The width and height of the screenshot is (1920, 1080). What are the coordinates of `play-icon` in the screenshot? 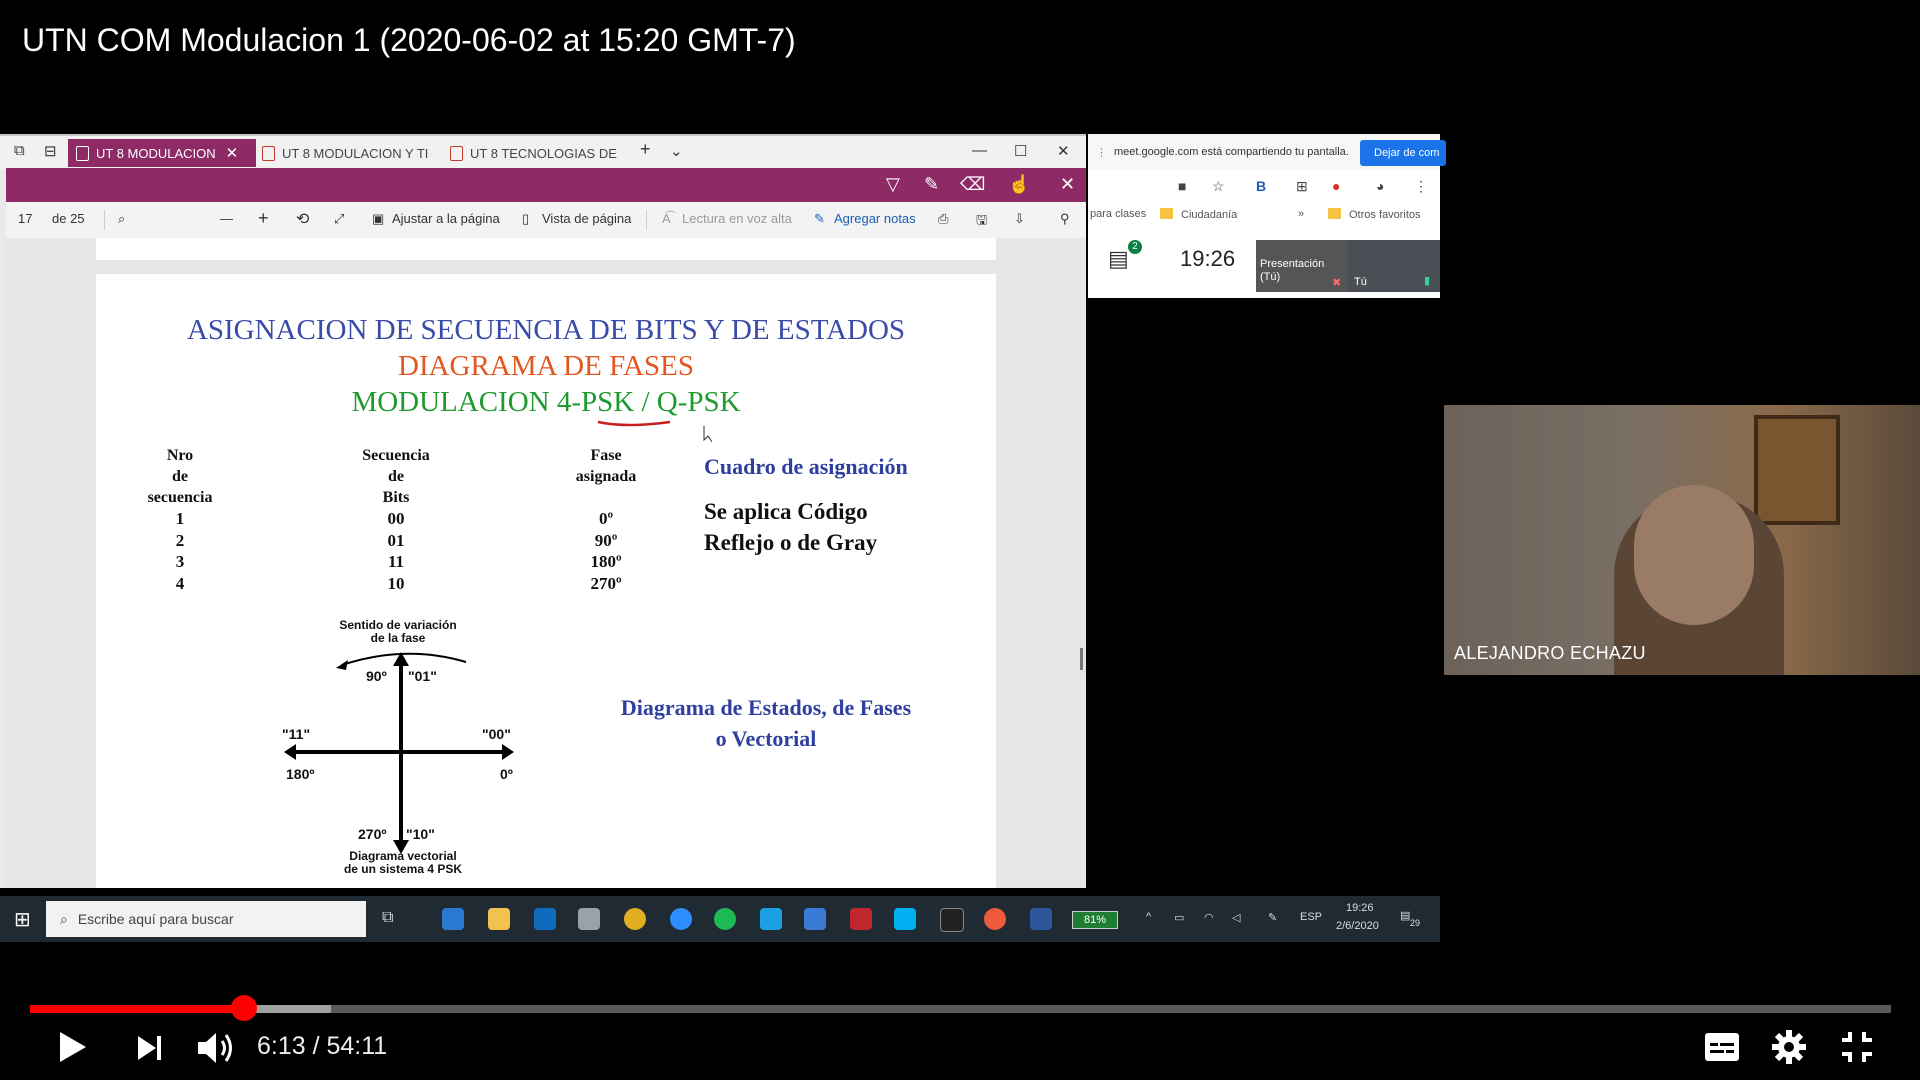 It's located at (73, 1047).